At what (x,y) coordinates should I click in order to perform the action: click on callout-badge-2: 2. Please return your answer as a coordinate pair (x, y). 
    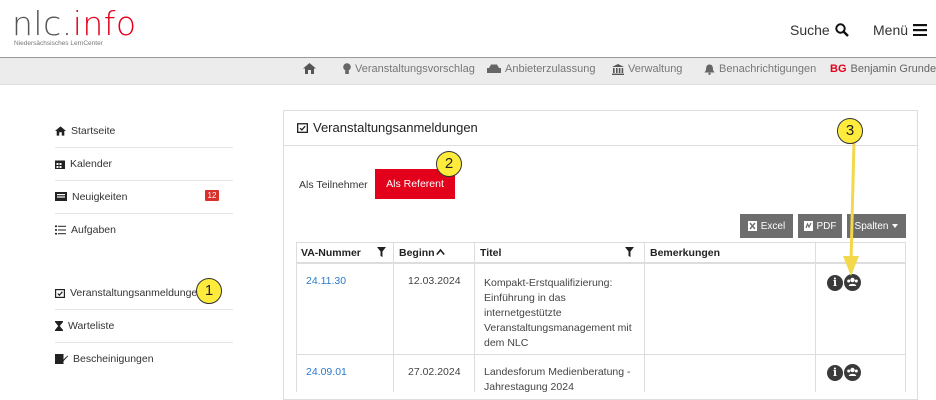
    Looking at the image, I should click on (449, 164).